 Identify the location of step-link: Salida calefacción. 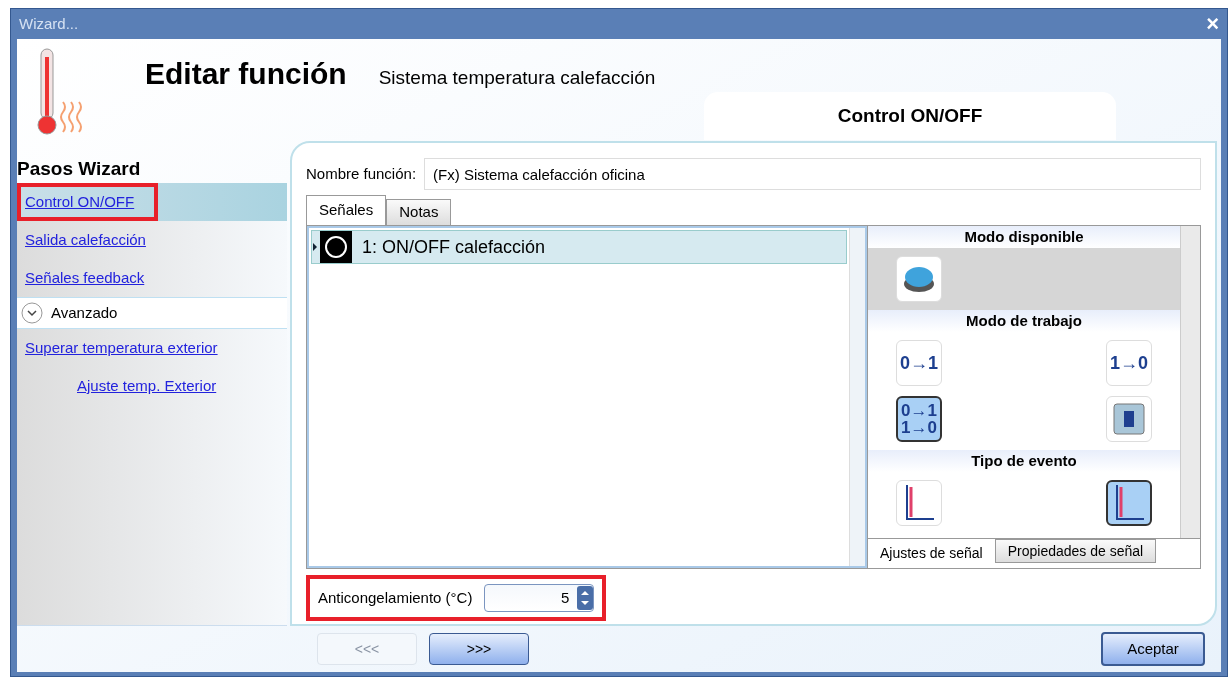
(85, 240).